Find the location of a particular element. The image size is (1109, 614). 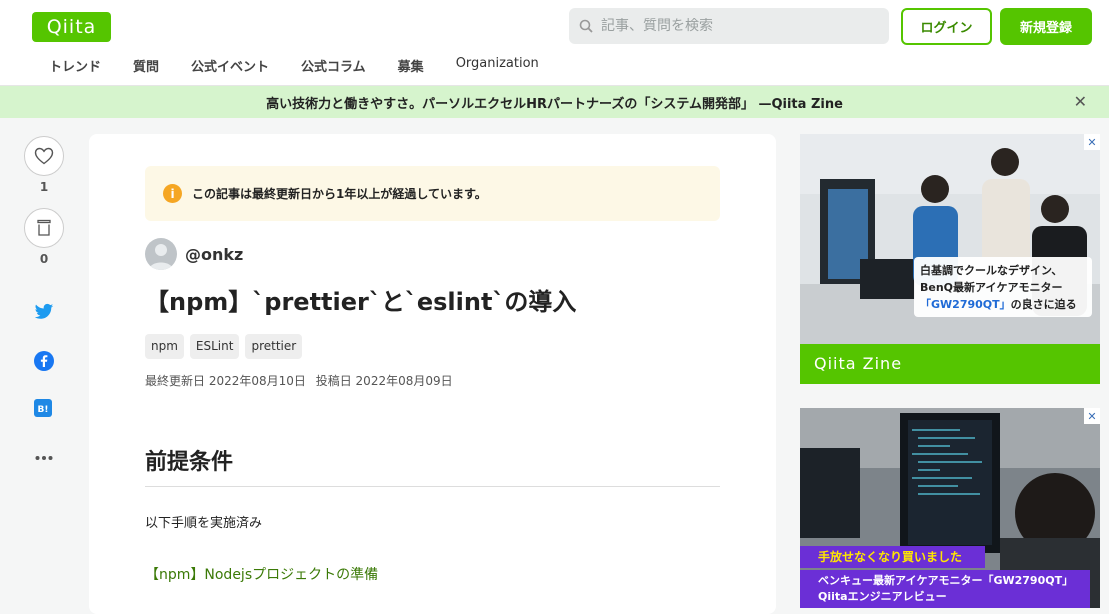

nav-item-events: 公式イベント is located at coordinates (230, 65).